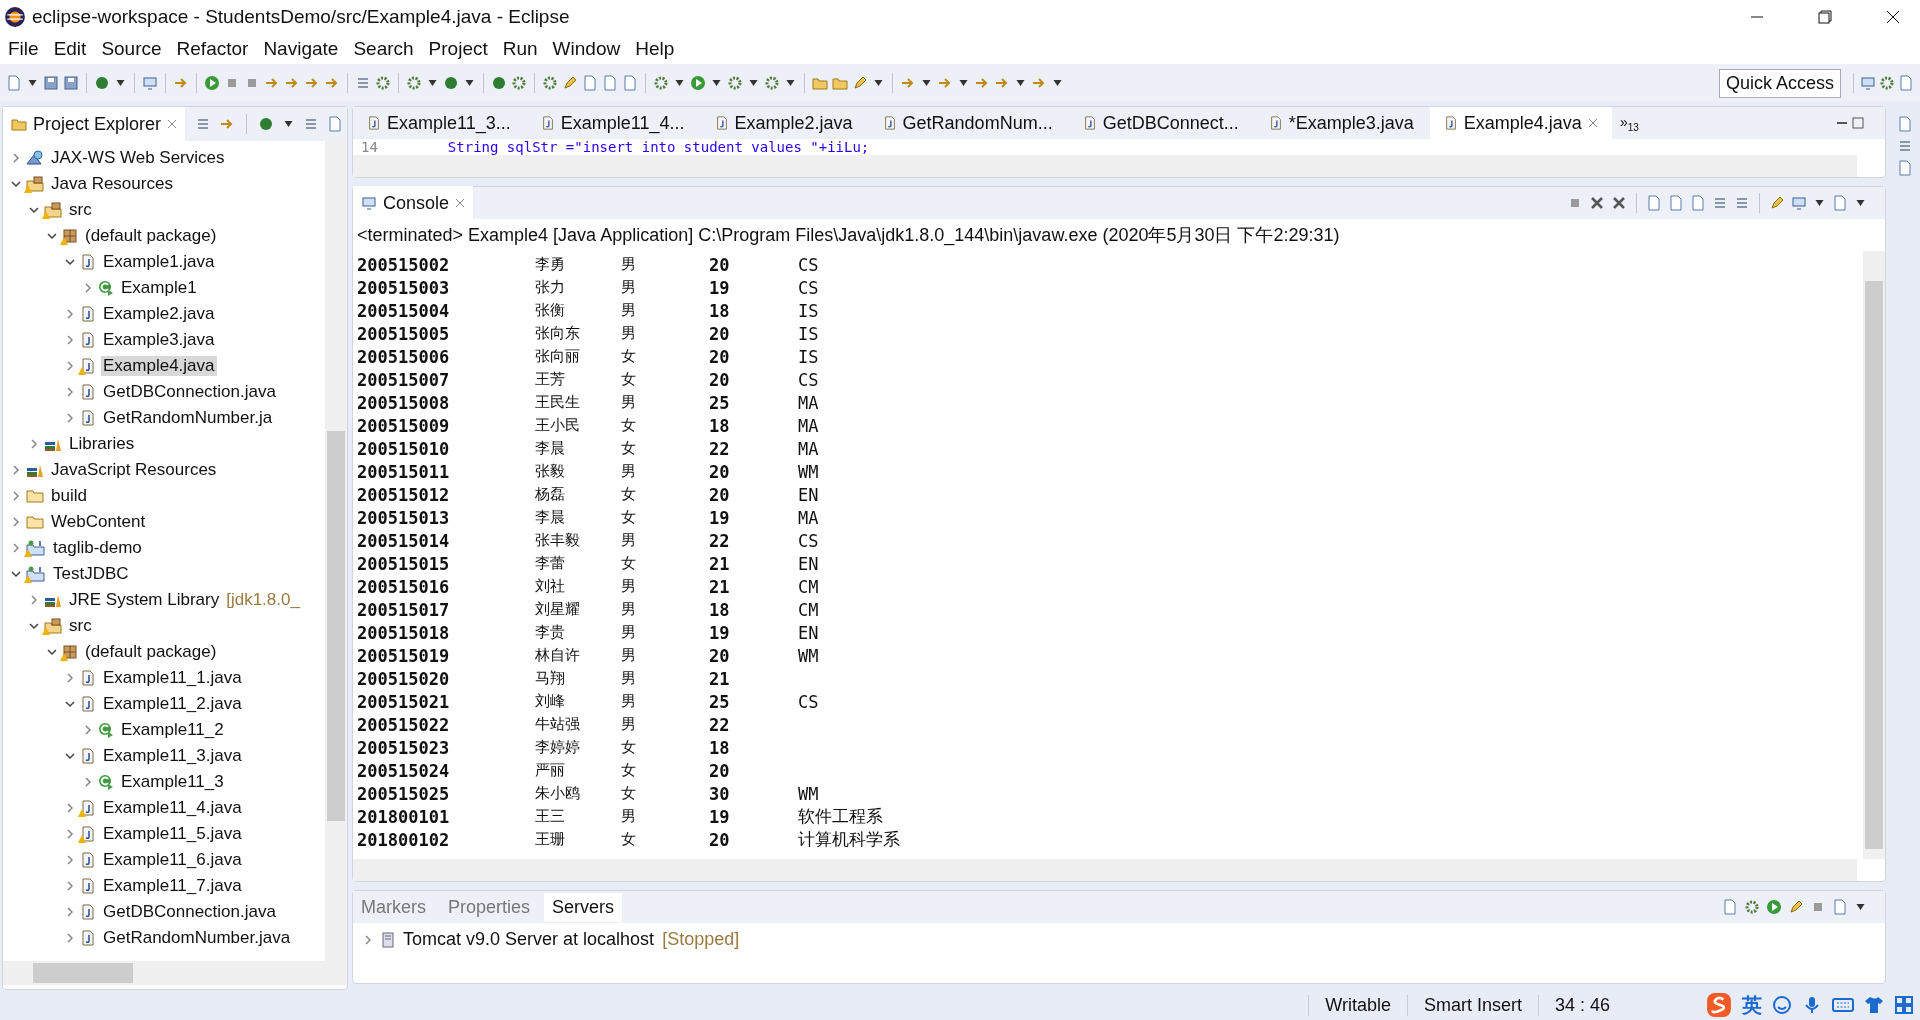  What do you see at coordinates (197, 938) in the screenshot?
I see `tree-item: GetRandomNumber.java` at bounding box center [197, 938].